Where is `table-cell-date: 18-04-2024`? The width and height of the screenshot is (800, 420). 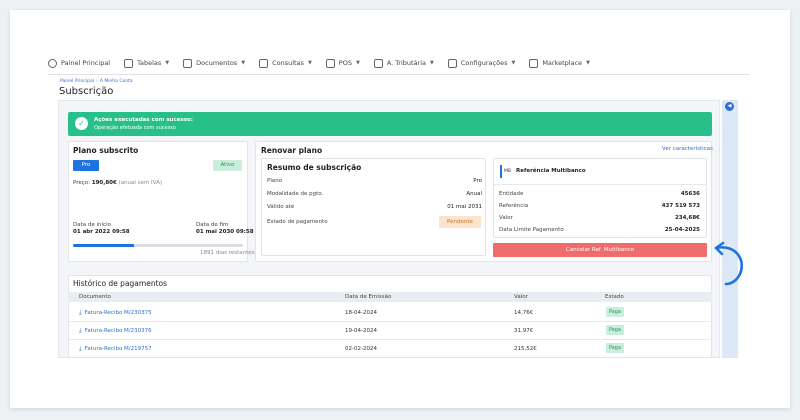
table-cell-date: 18-04-2024 is located at coordinates (361, 313).